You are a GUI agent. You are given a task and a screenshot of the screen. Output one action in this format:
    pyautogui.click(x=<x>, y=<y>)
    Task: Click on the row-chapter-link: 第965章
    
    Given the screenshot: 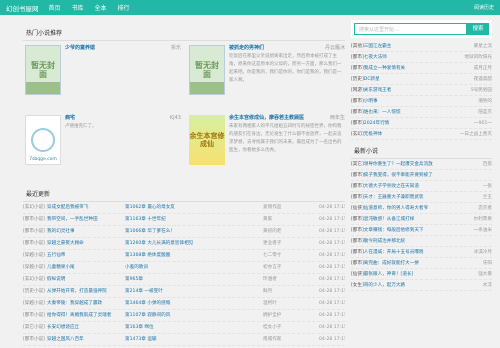 What is the action you would take?
    pyautogui.click(x=194, y=279)
    